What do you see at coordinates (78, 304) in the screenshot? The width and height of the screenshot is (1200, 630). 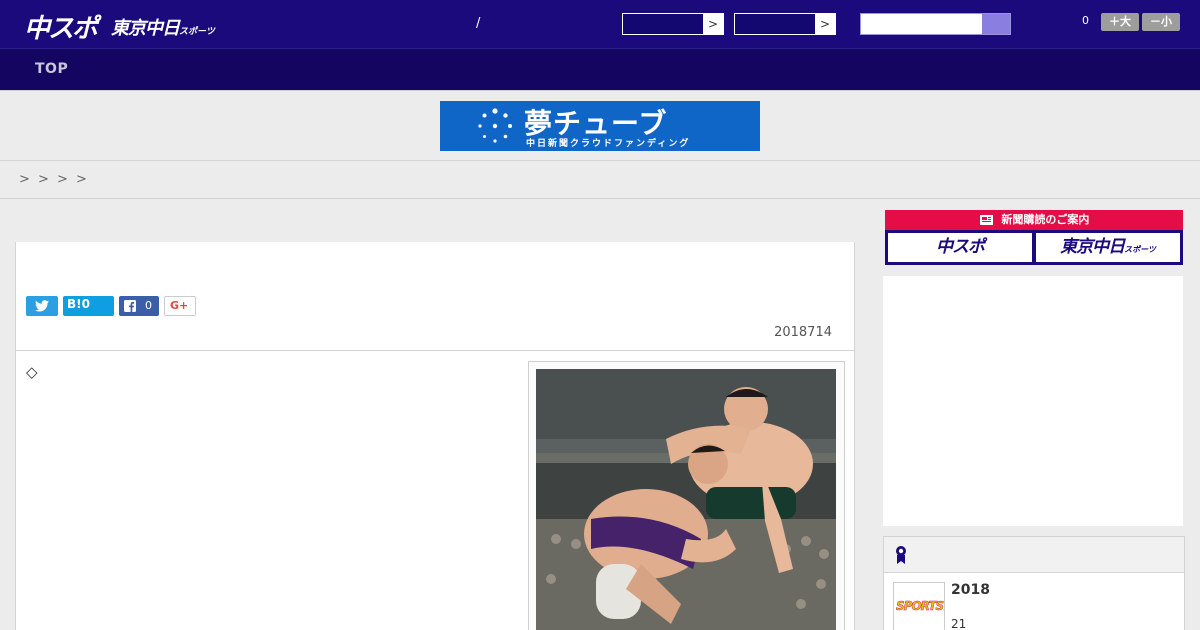 I see `hatena-icon: B!0` at bounding box center [78, 304].